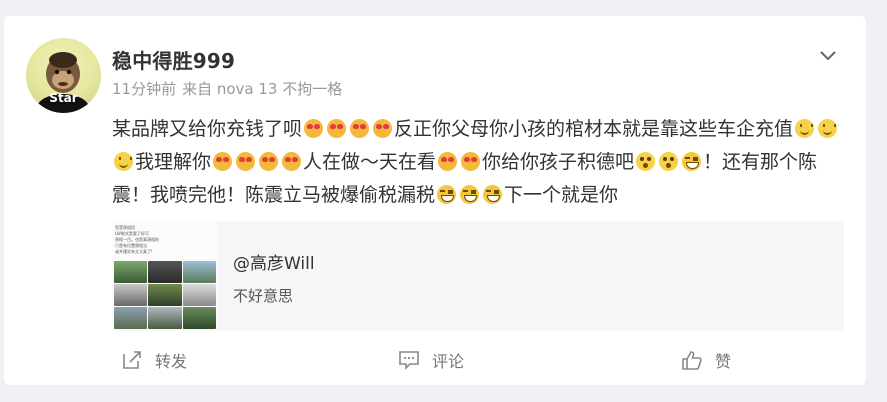 Image resolution: width=887 pixels, height=402 pixels. Describe the element at coordinates (274, 261) in the screenshot. I see `quoted-author: @高彦Will` at that location.